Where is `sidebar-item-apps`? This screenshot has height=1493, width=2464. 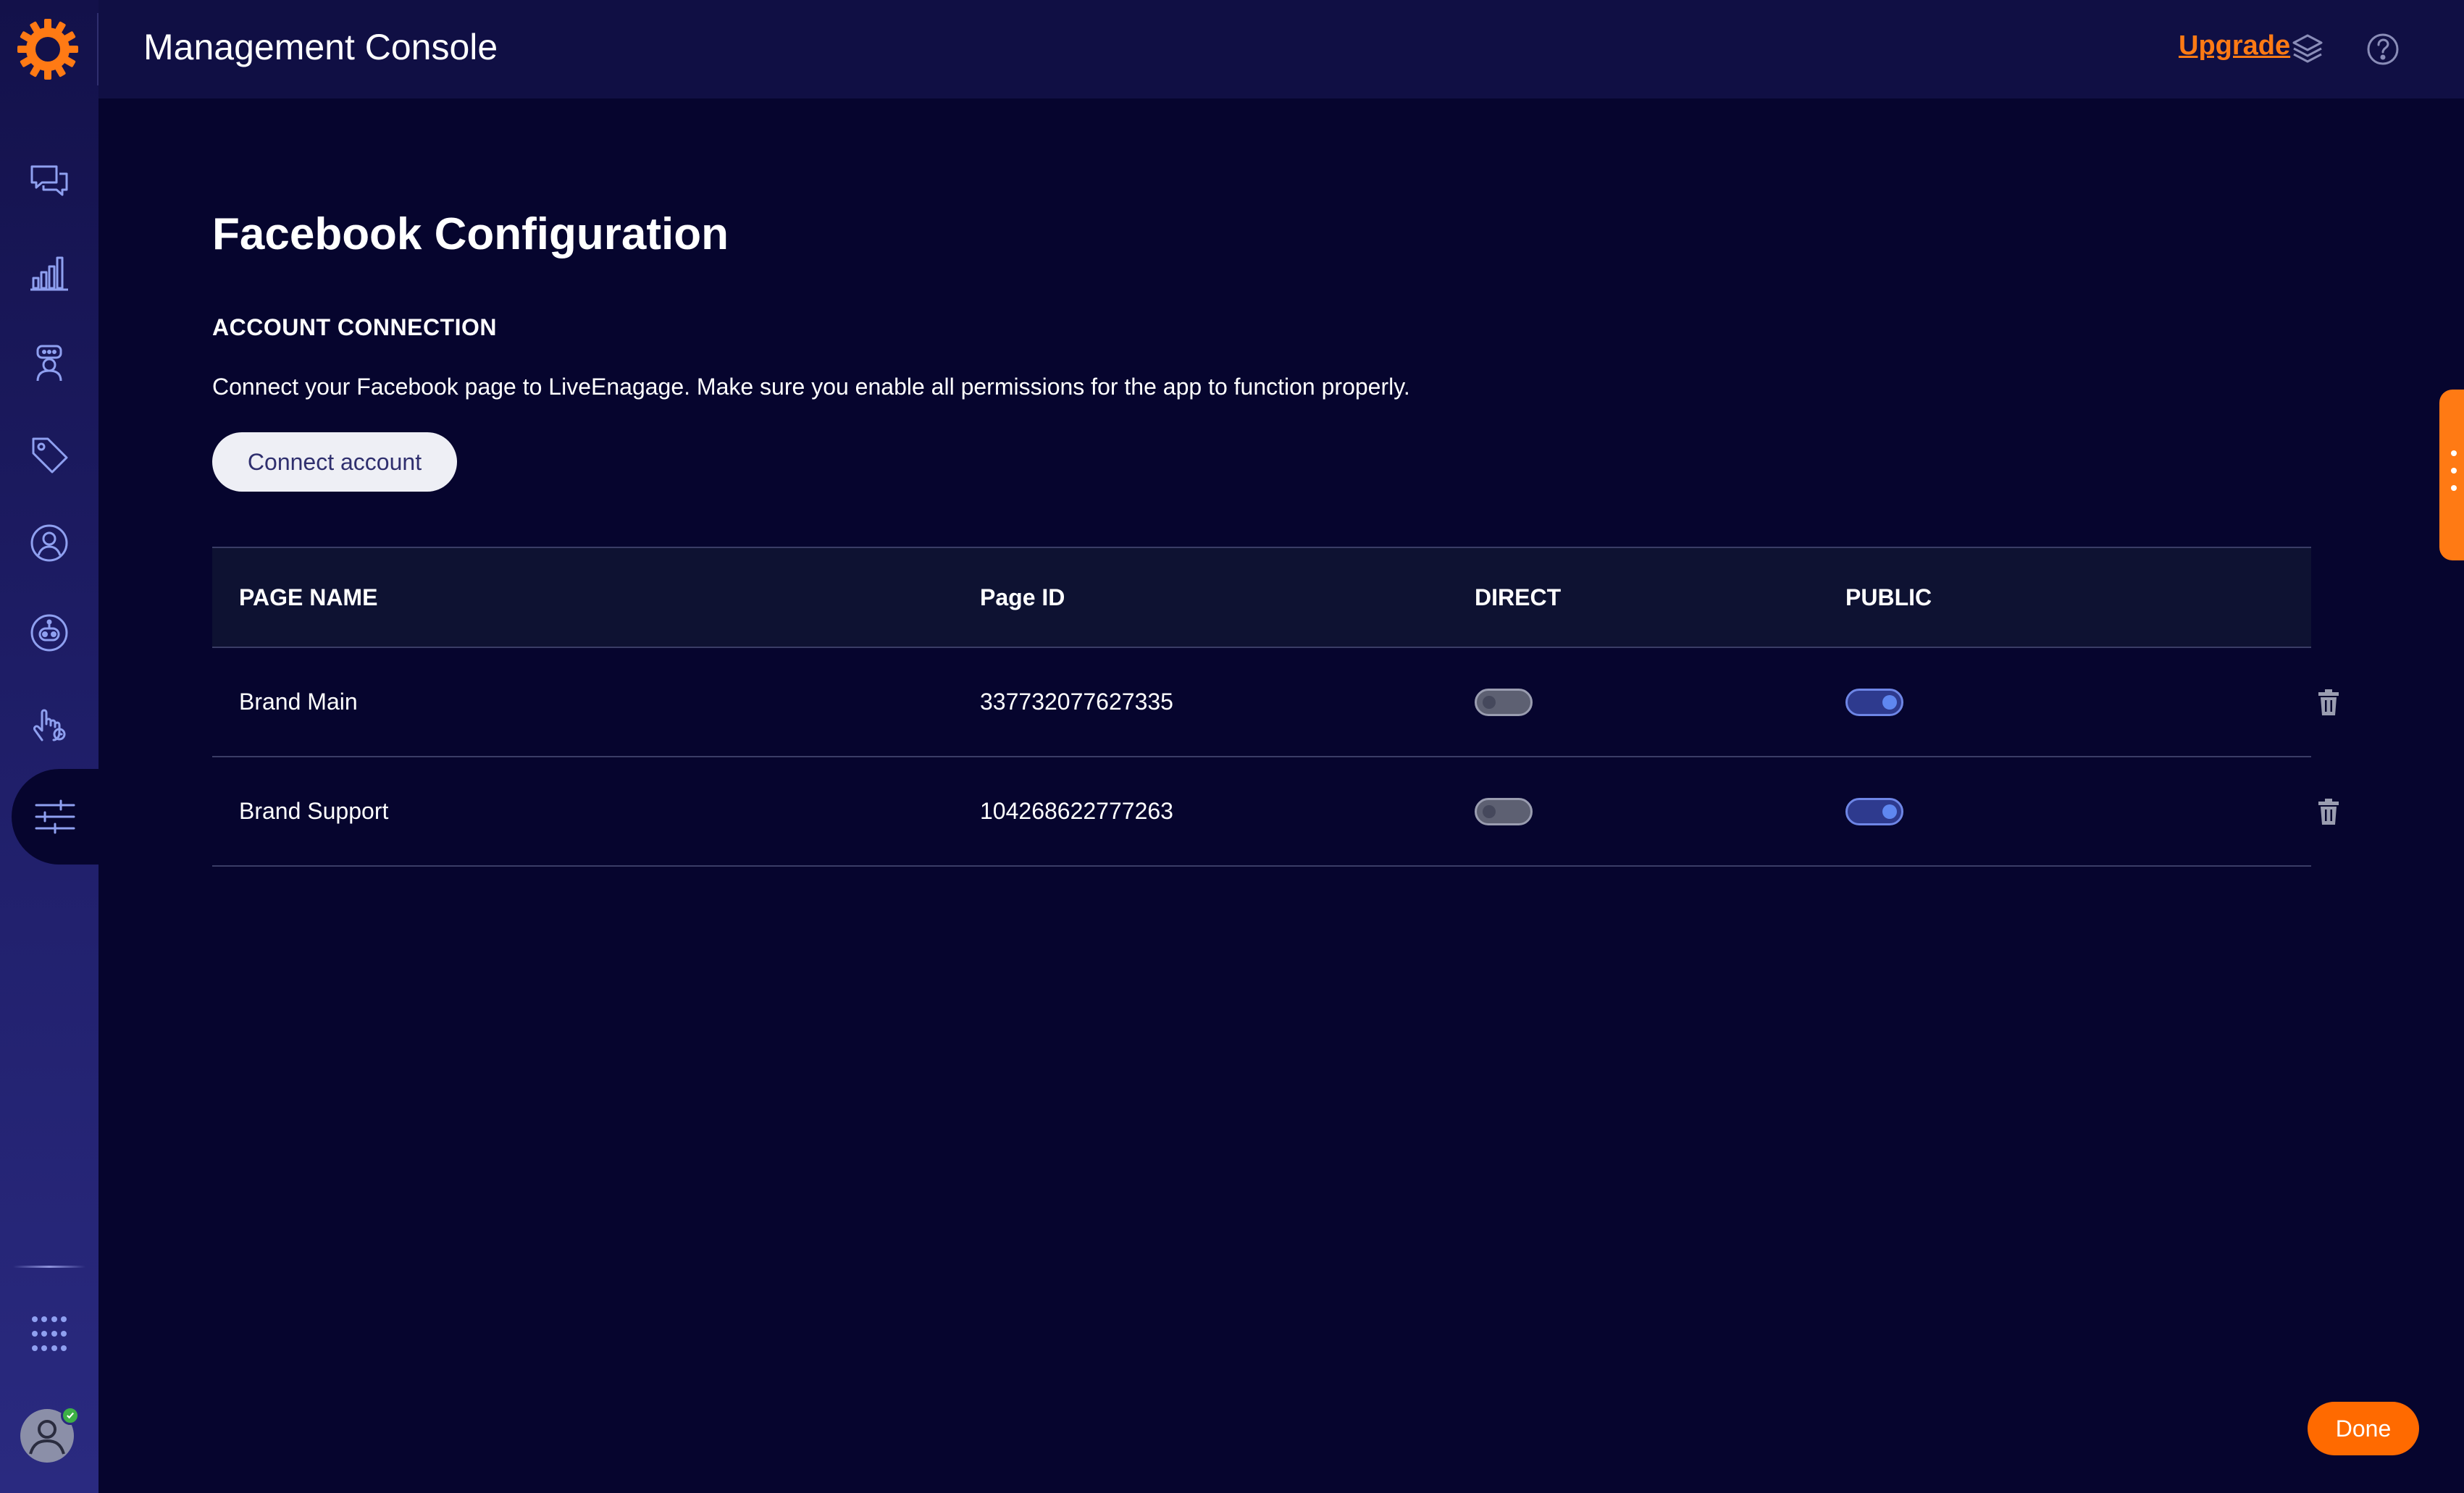
sidebar-item-apps is located at coordinates (49, 1334).